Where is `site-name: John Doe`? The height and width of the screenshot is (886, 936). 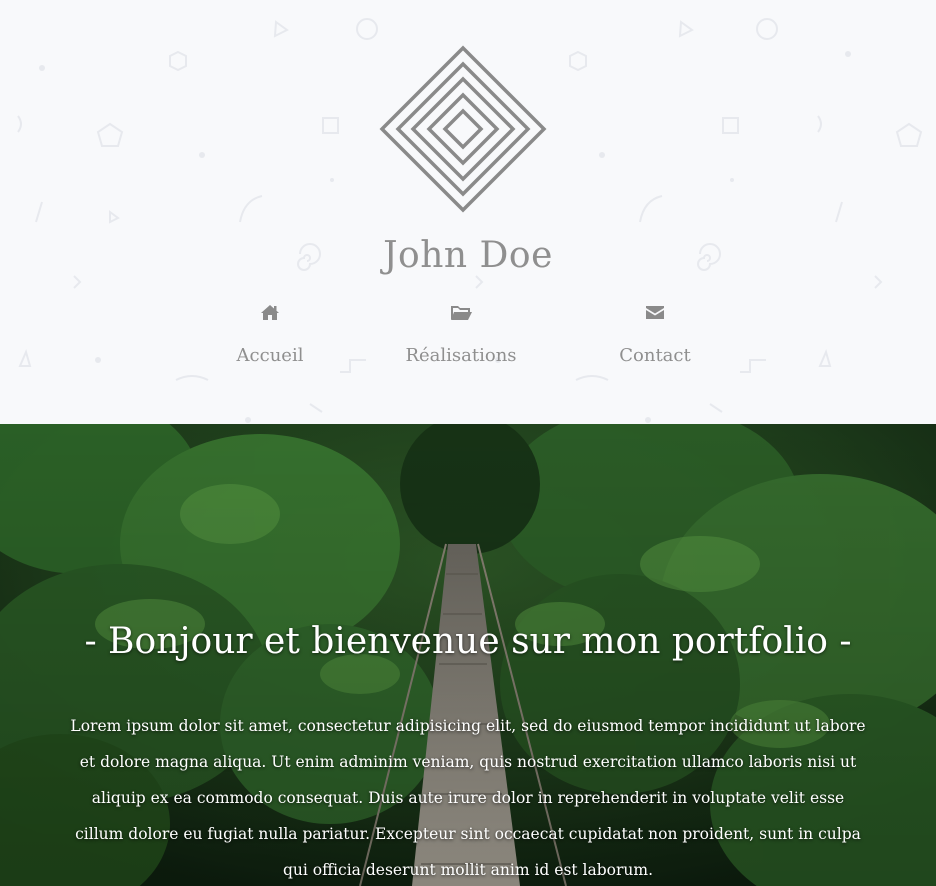 site-name: John Doe is located at coordinates (468, 255).